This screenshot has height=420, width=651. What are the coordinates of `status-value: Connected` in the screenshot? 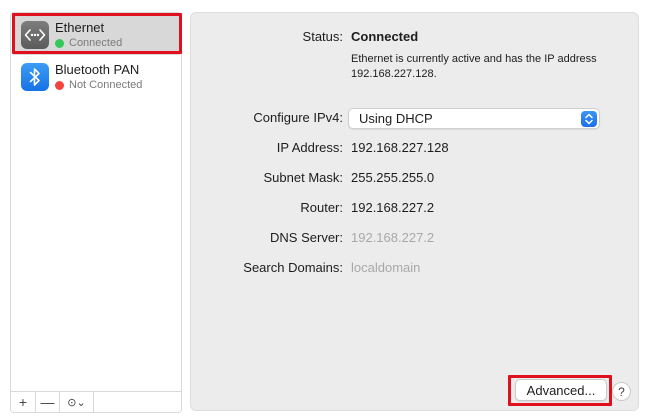 It's located at (385, 36).